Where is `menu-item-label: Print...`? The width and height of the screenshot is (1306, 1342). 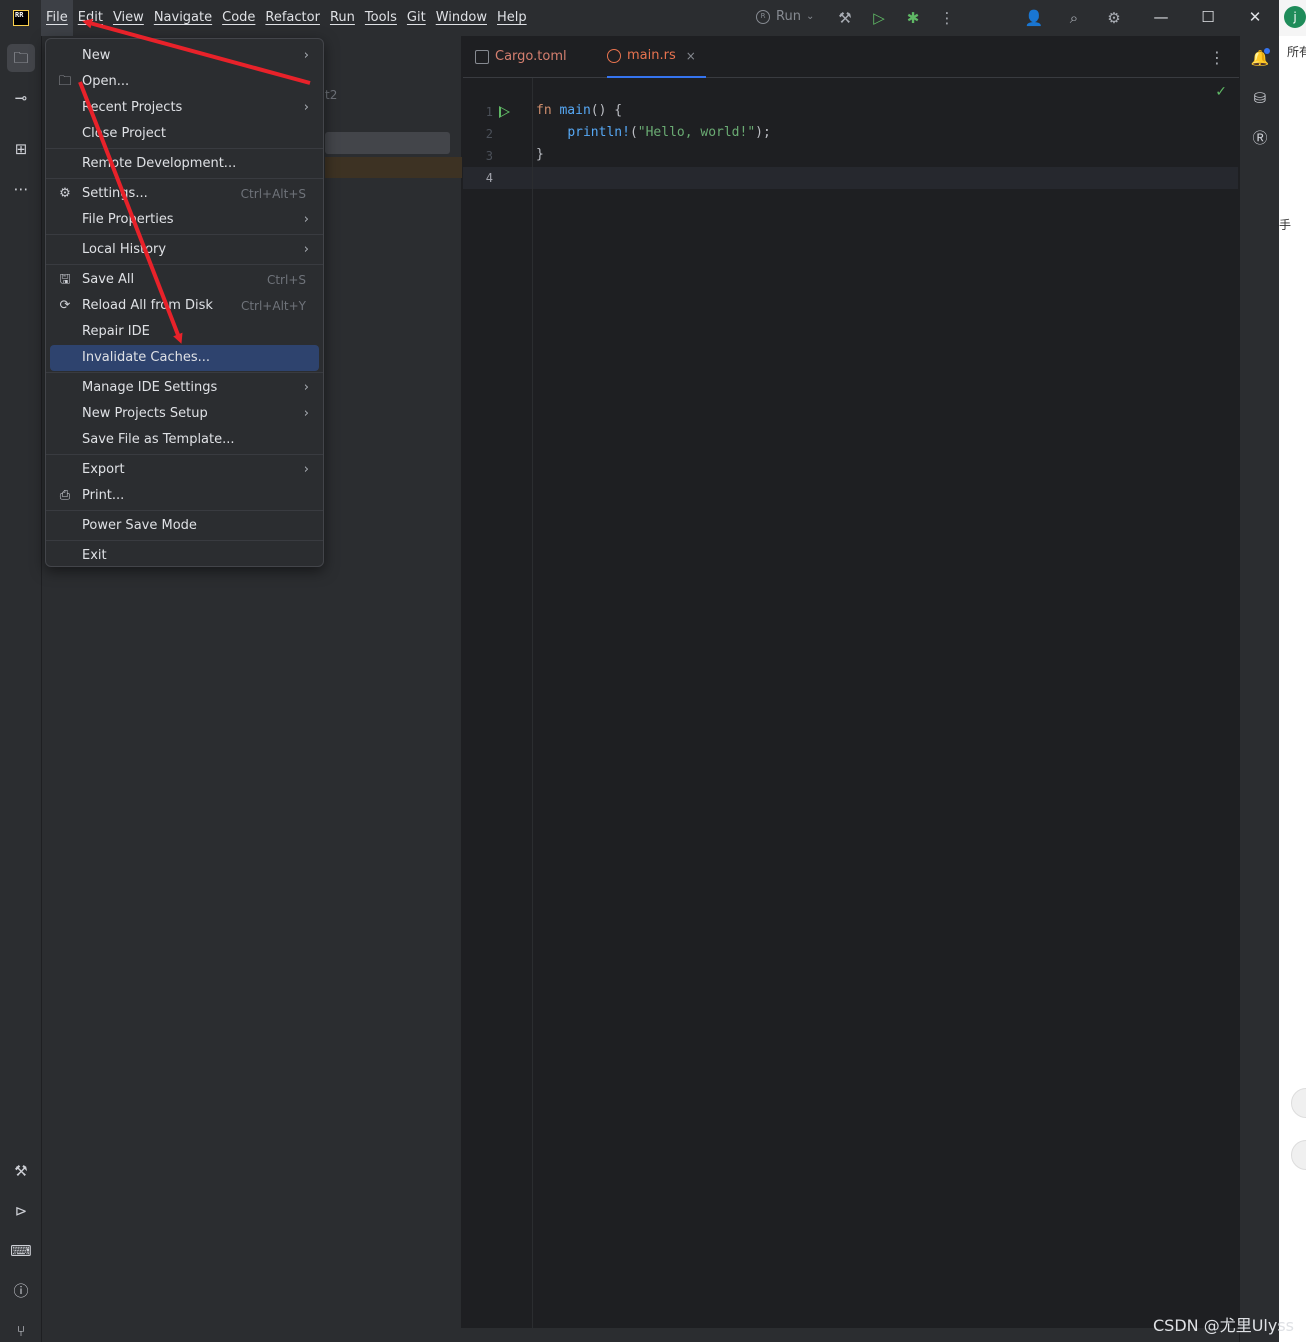
menu-item-label: Print... is located at coordinates (103, 495).